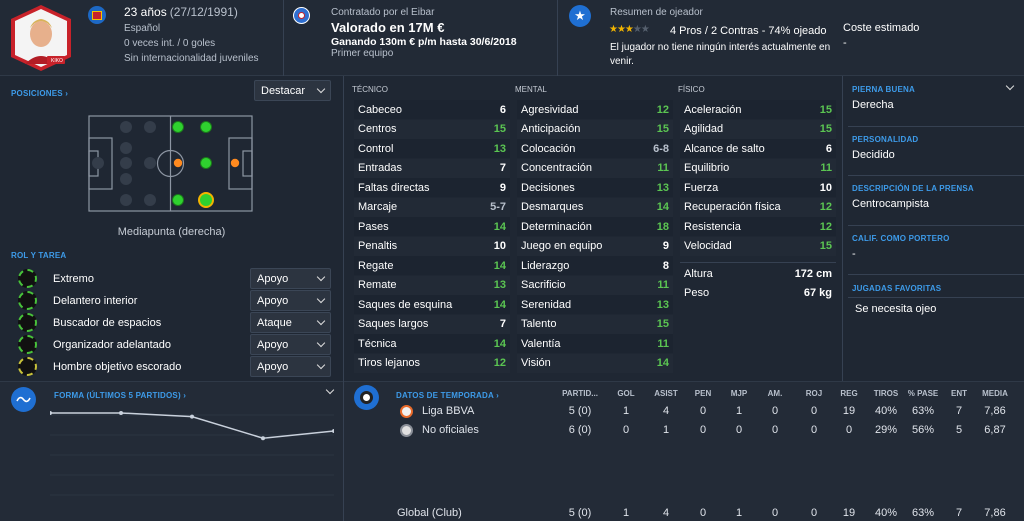  I want to click on attribute-name: Aceleración, so click(713, 109).